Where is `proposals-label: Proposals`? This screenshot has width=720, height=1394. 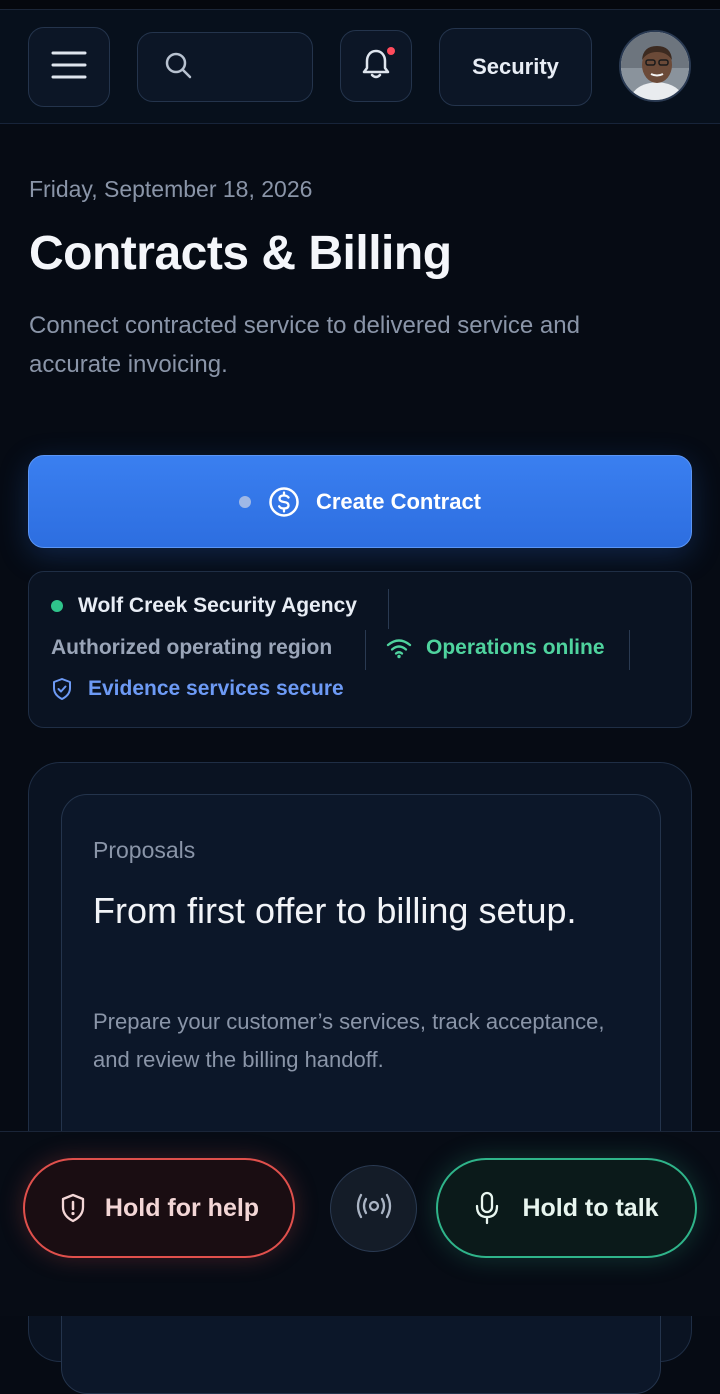
proposals-label: Proposals is located at coordinates (144, 850).